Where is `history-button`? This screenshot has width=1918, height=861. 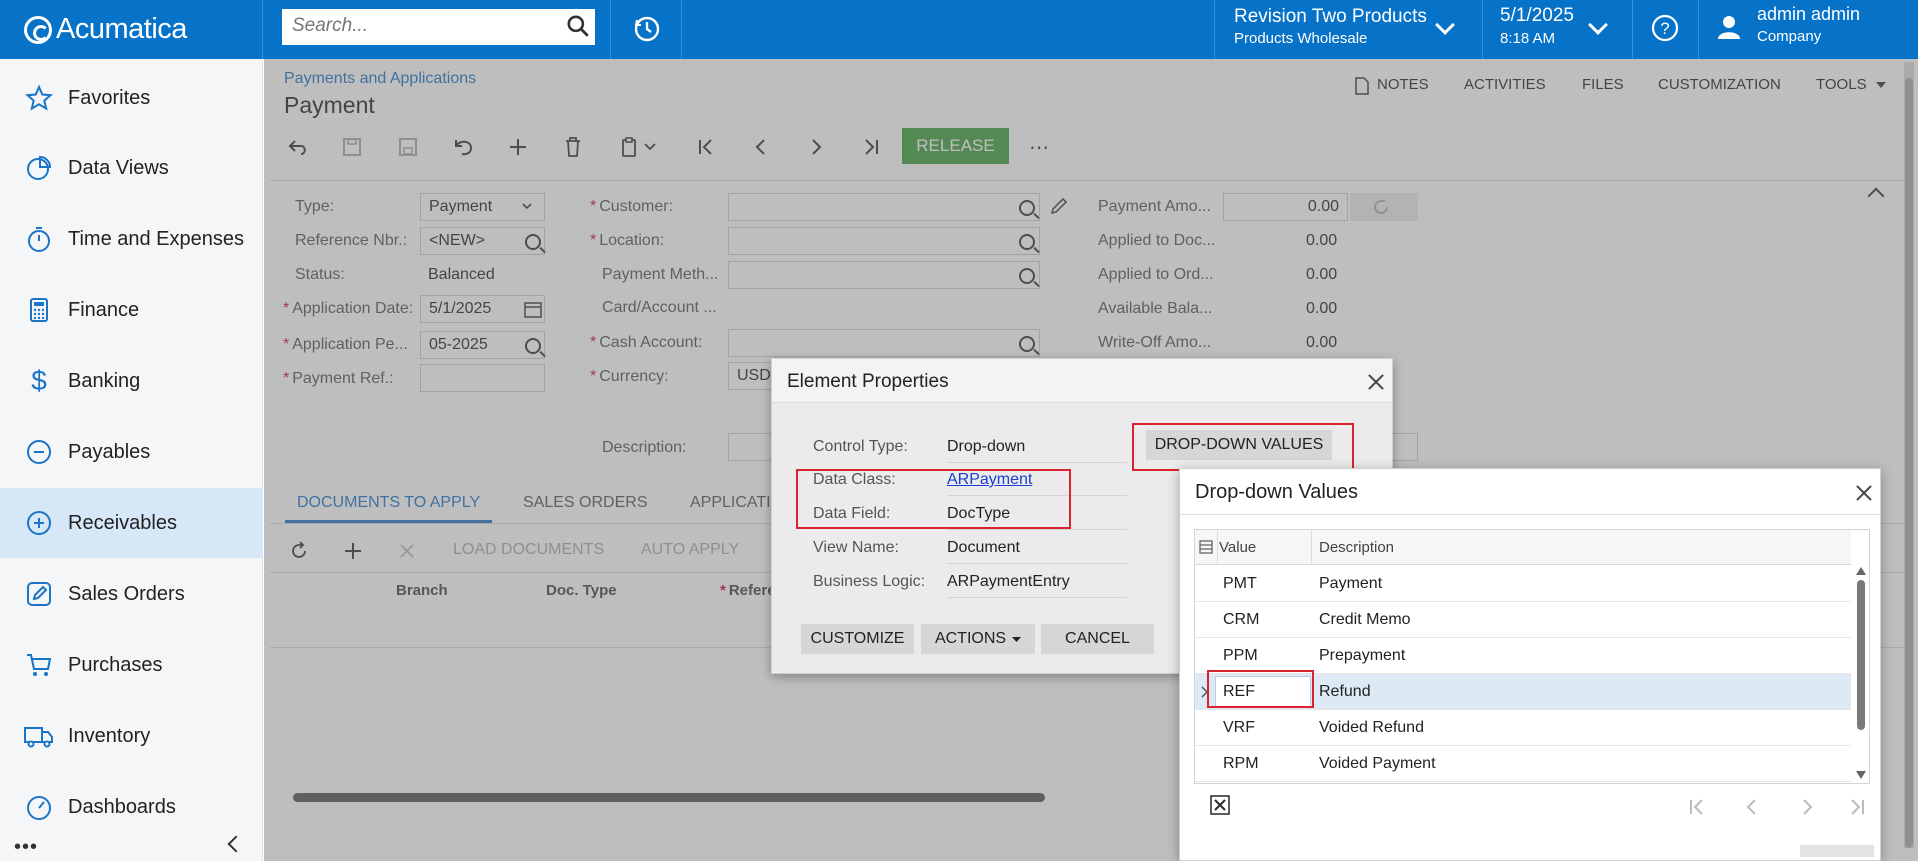
history-button is located at coordinates (647, 29).